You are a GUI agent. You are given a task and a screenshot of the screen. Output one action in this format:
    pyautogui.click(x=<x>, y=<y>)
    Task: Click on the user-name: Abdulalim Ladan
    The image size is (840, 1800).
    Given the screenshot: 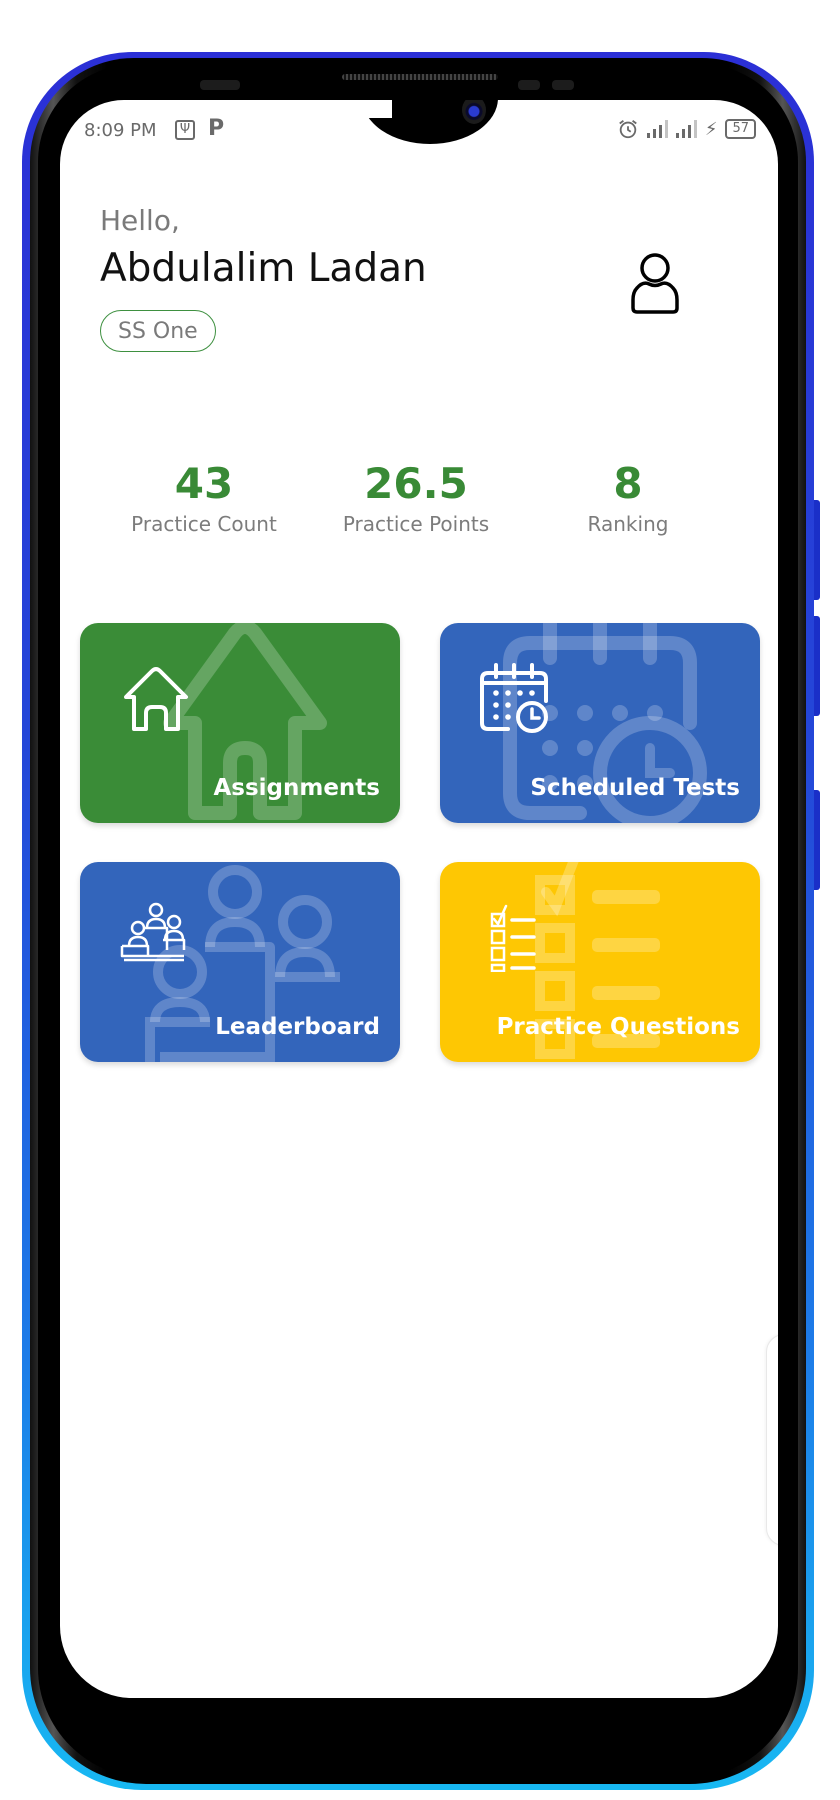 What is the action you would take?
    pyautogui.click(x=263, y=268)
    